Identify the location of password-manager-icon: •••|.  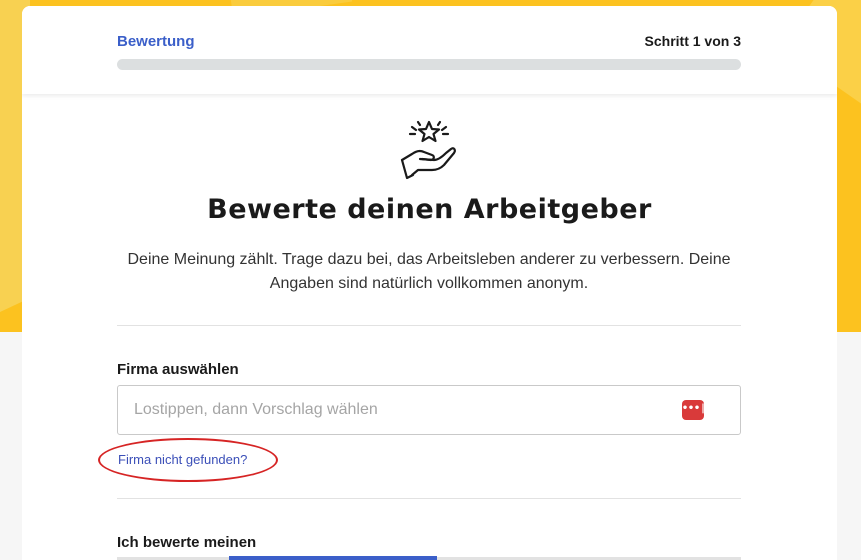
(694, 410).